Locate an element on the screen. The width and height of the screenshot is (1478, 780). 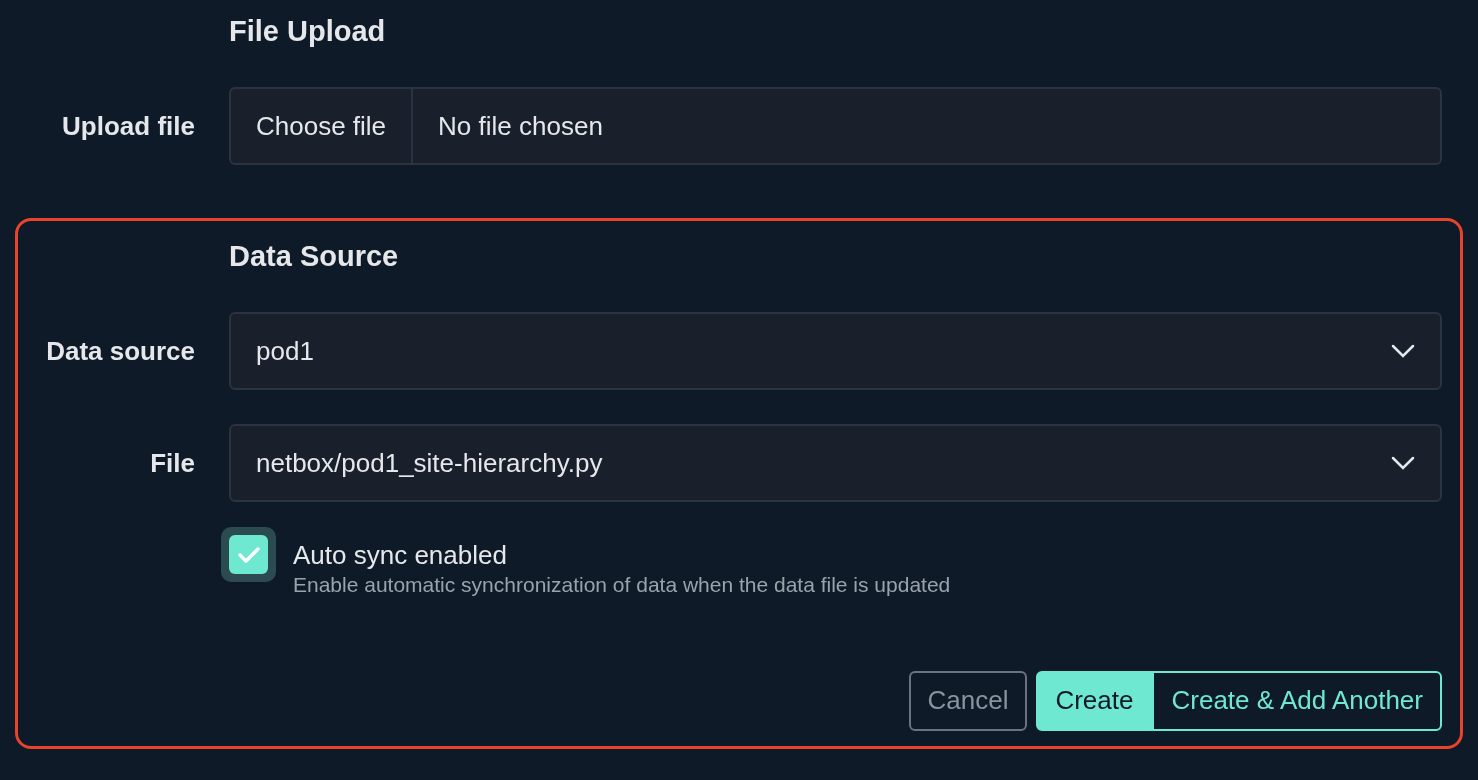
checkmark-icon is located at coordinates (248, 554).